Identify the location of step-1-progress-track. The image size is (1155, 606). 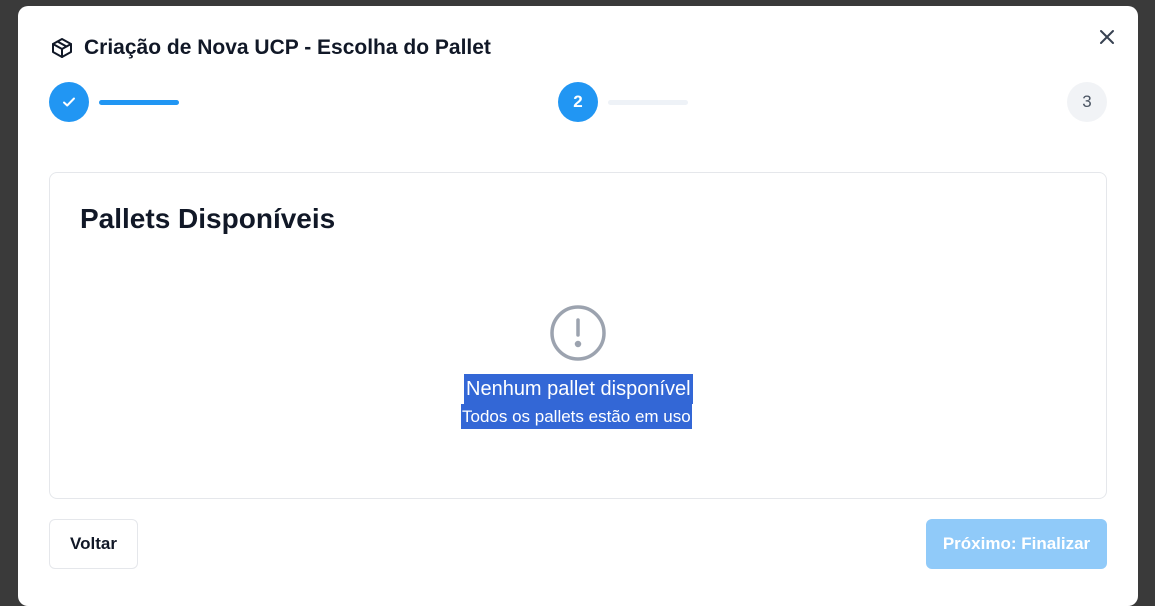
(139, 102).